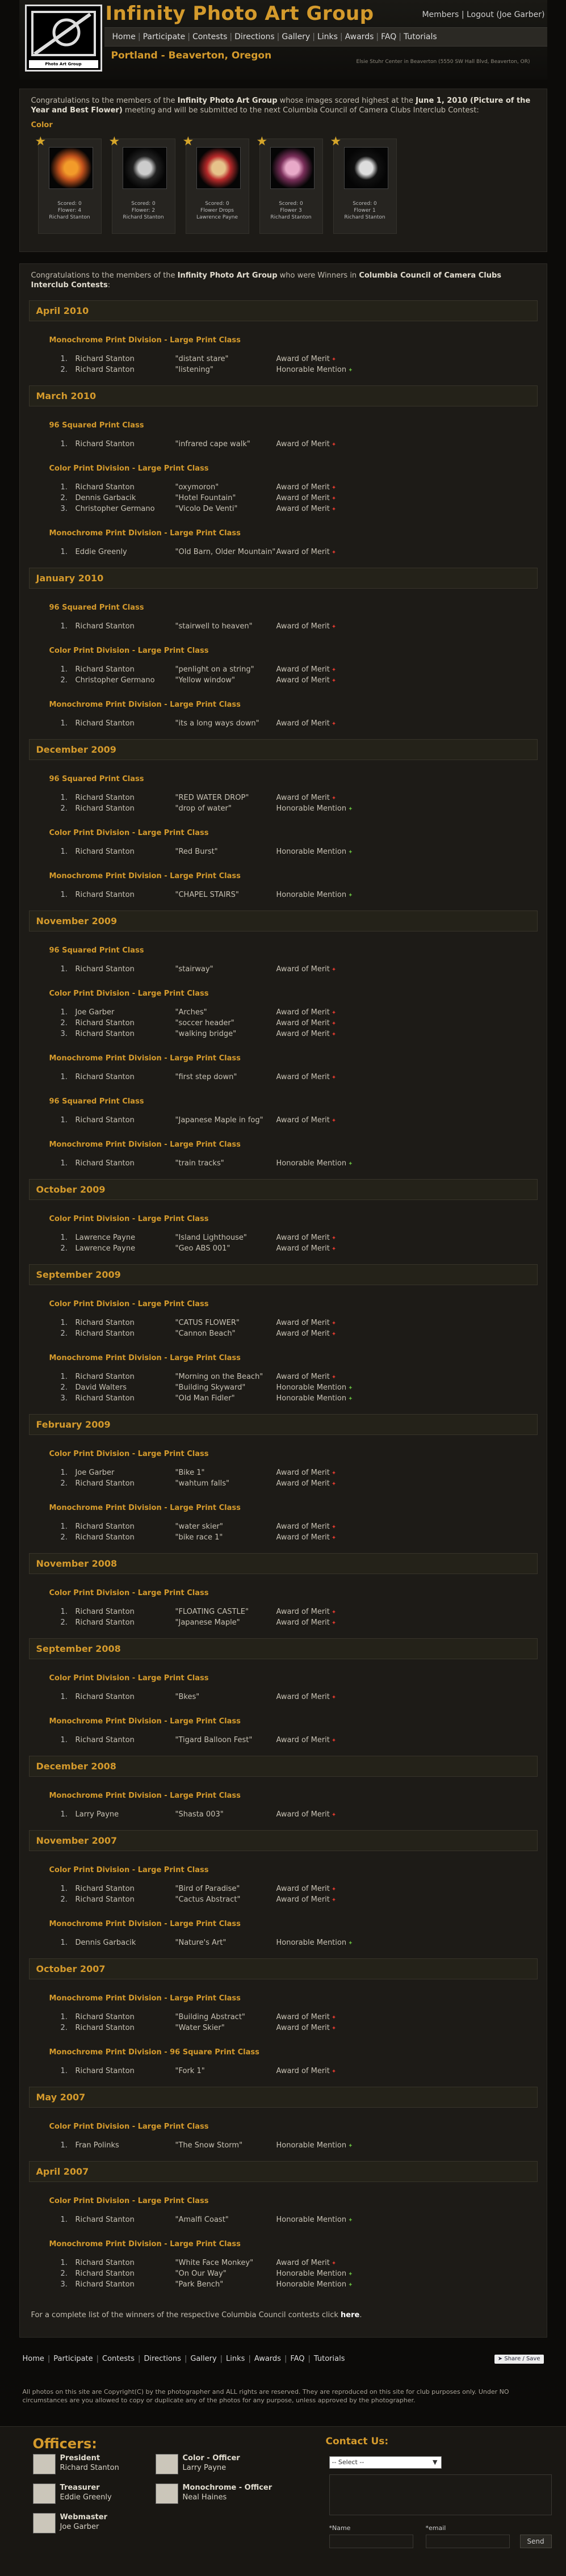 Image resolution: width=566 pixels, height=2576 pixels. What do you see at coordinates (79, 2527) in the screenshot?
I see `officer-name: Joe Garber` at bounding box center [79, 2527].